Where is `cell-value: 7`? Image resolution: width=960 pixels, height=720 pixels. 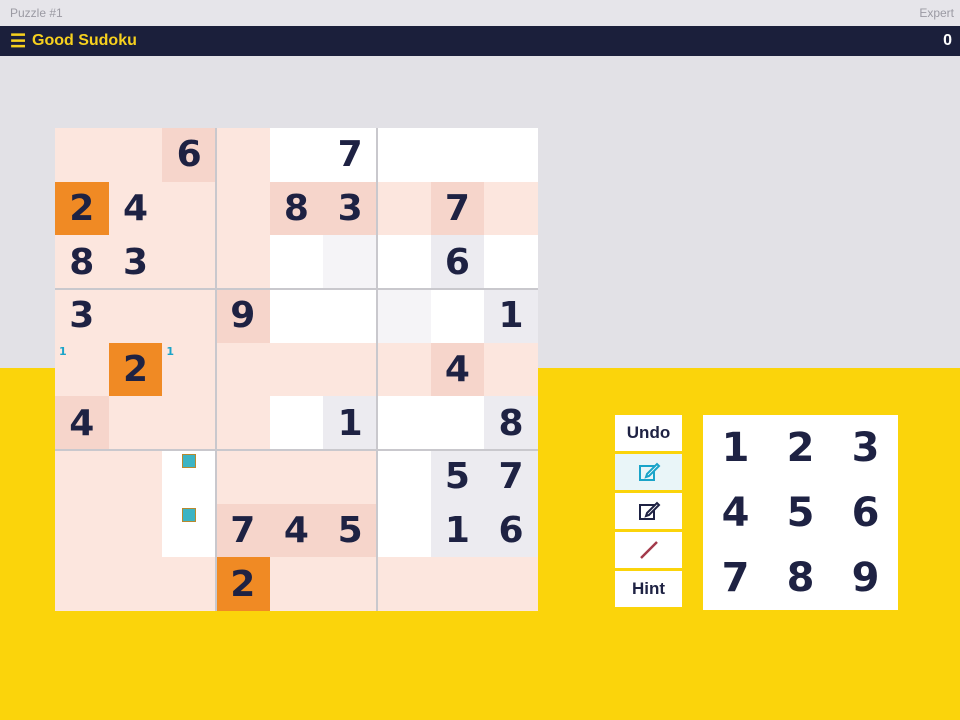
cell-value: 7 is located at coordinates (243, 530).